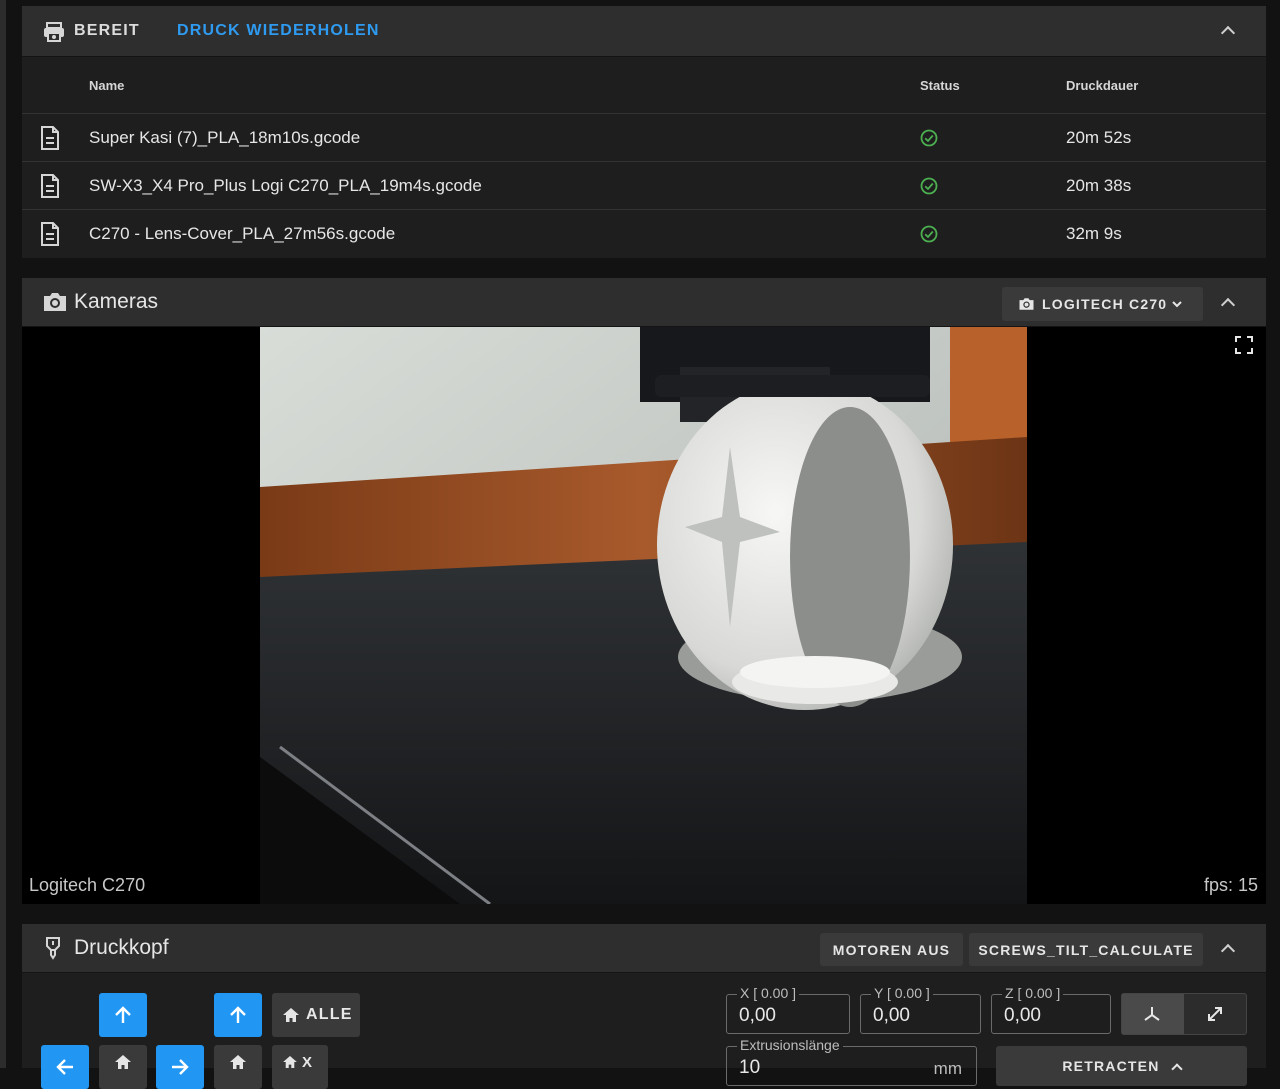  I want to click on collapse-toolhead-icon, so click(1228, 951).